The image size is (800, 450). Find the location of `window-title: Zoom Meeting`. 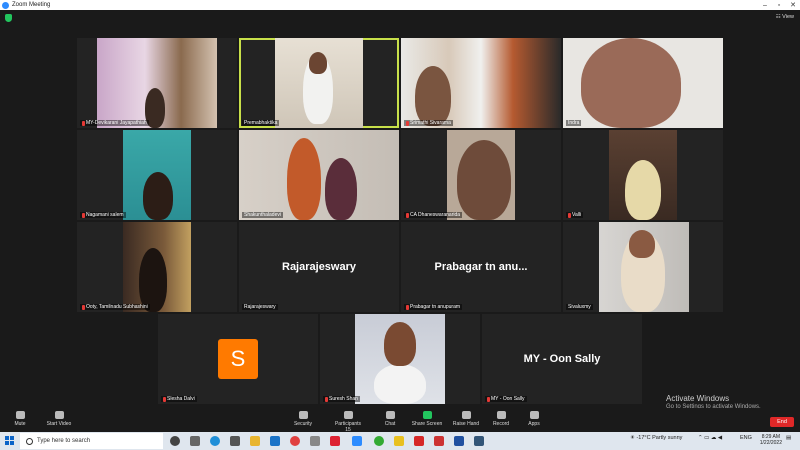

window-title: Zoom Meeting is located at coordinates (31, 5).